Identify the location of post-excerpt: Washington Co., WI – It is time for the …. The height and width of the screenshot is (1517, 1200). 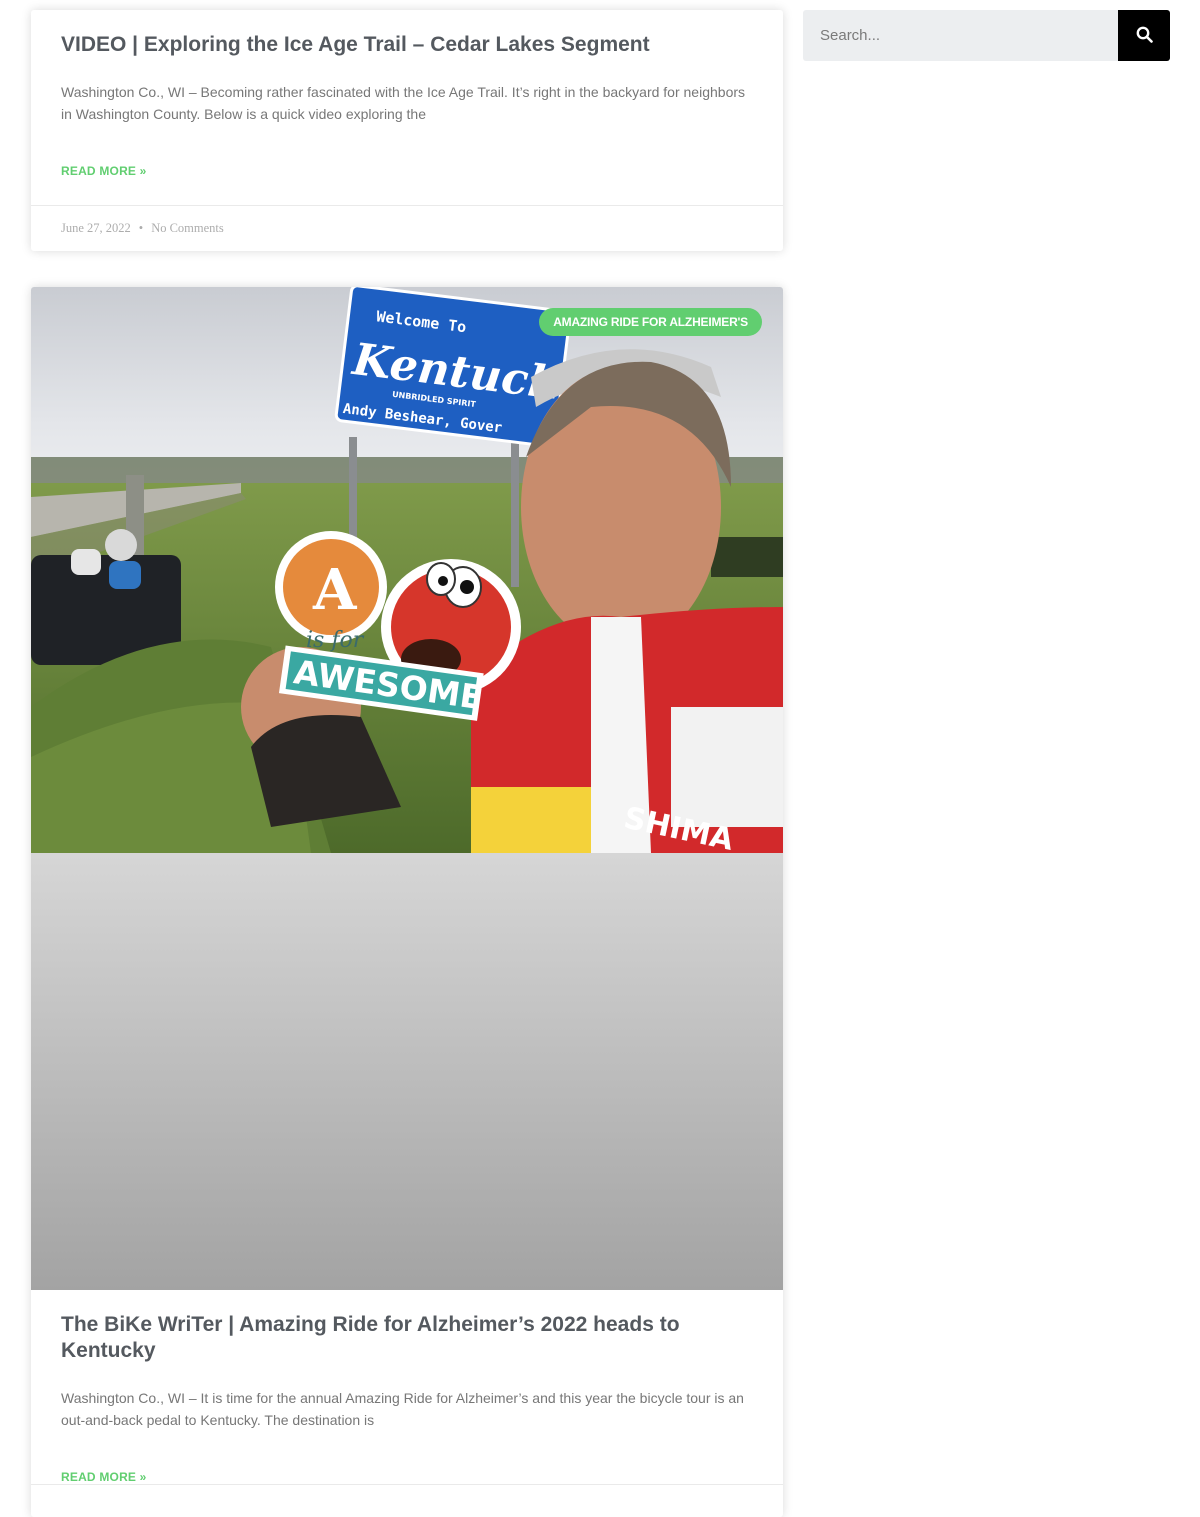
(402, 1409).